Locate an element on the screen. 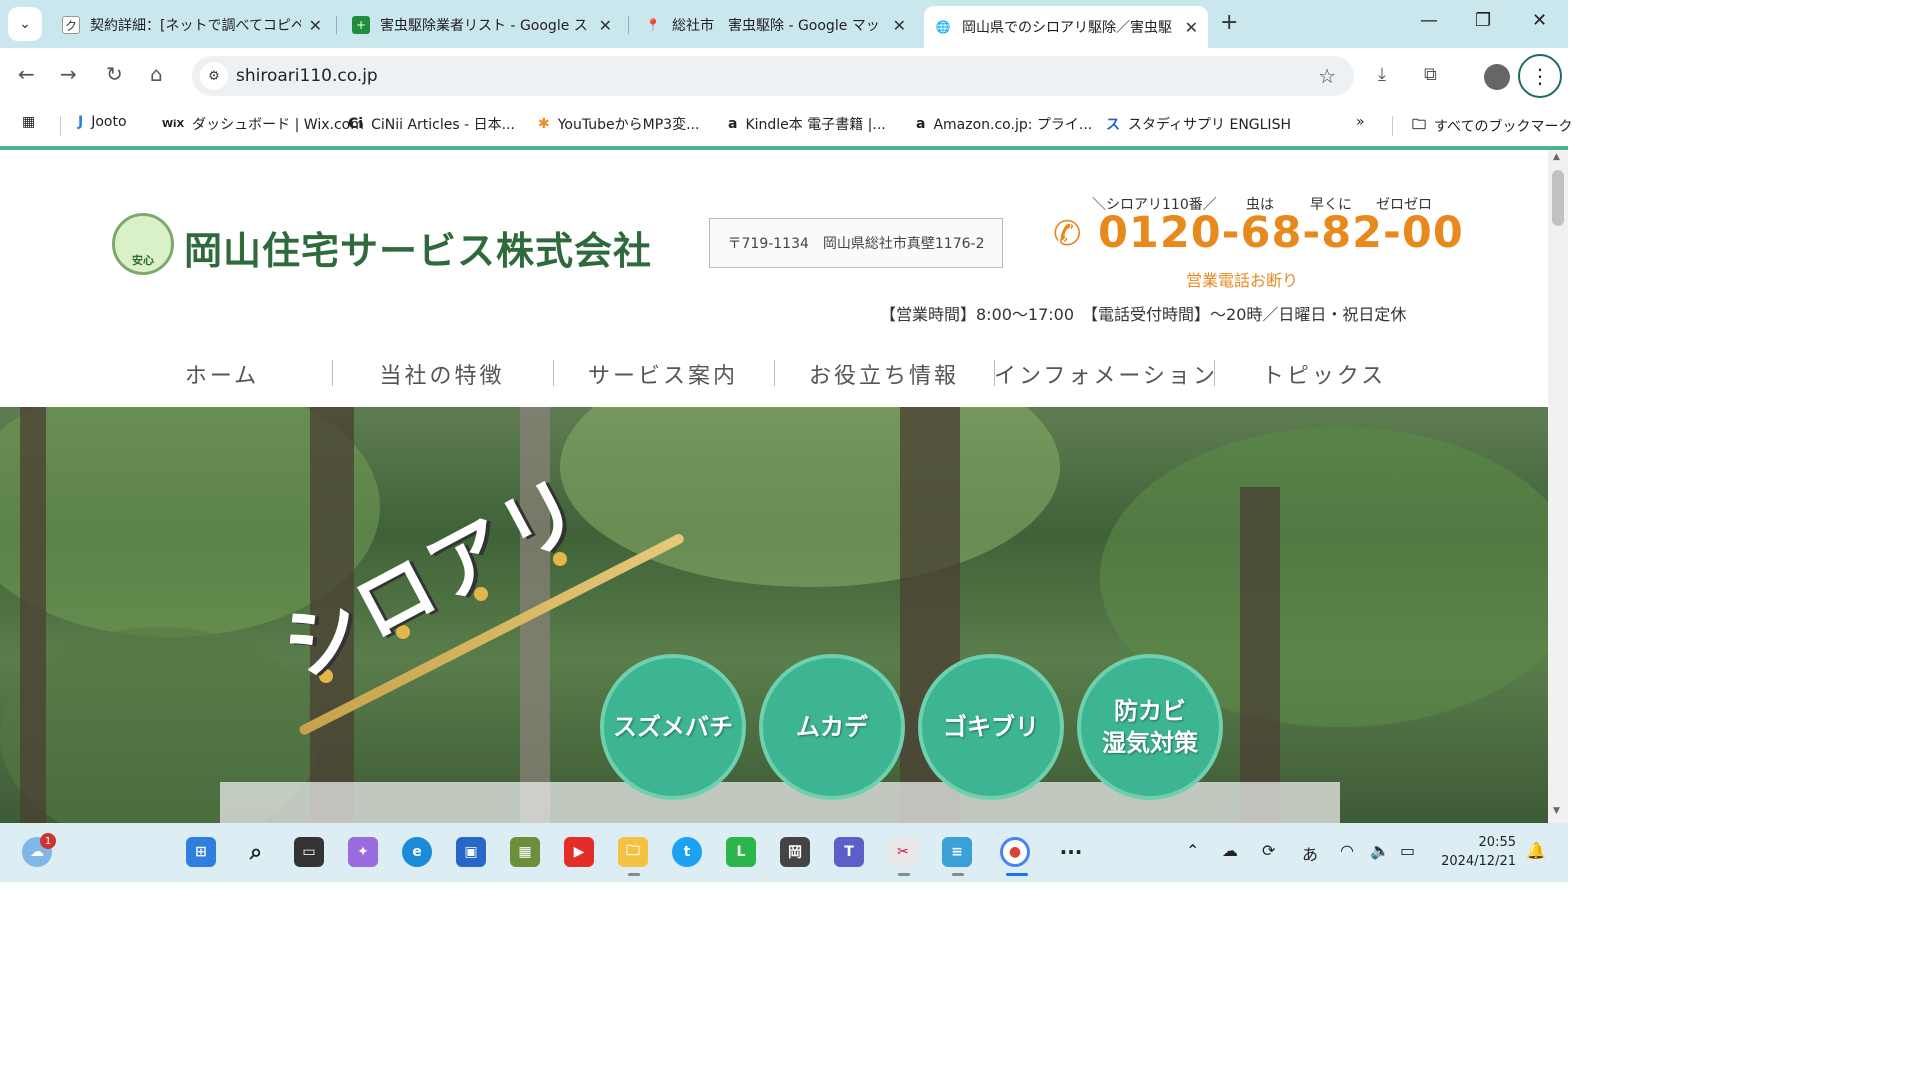 This screenshot has width=1920, height=1080. main-navigation: ホーム 当社の特徴 サービス案内 お役立ち情報 インフォメーション トピックス is located at coordinates (774, 377).